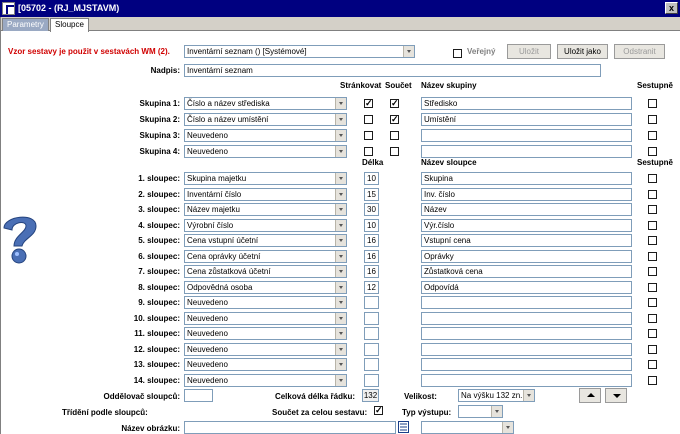 The height and width of the screenshot is (434, 680). Describe the element at coordinates (526, 178) in the screenshot. I see `column-name-input: Skupina` at that location.